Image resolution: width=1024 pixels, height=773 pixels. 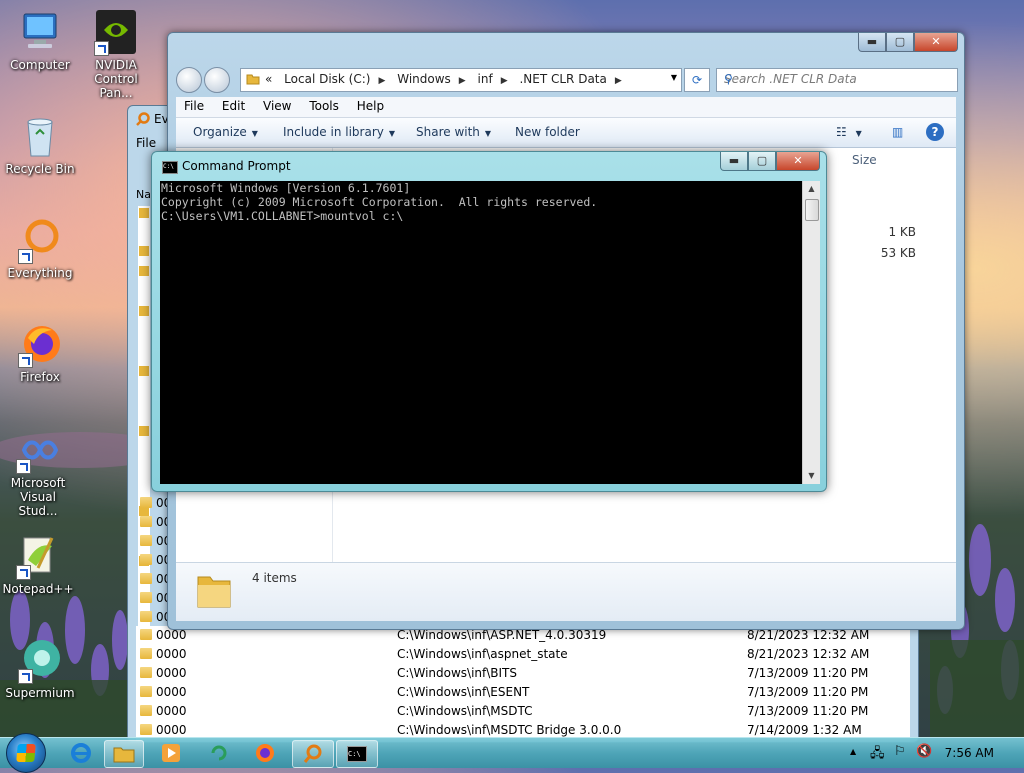 I want to click on desktop-icon-label: Everything, so click(x=40, y=273).